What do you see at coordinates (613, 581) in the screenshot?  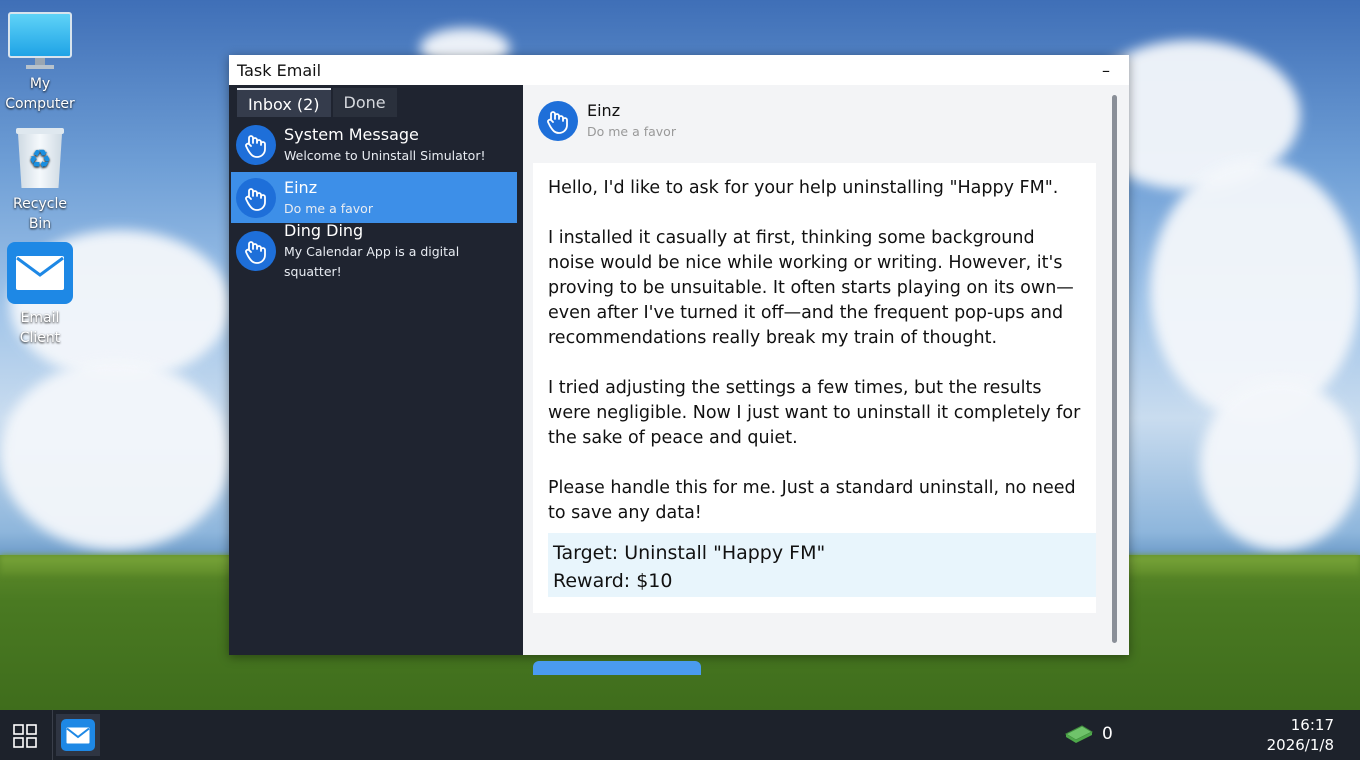 I see `task-reward: Reward: $10` at bounding box center [613, 581].